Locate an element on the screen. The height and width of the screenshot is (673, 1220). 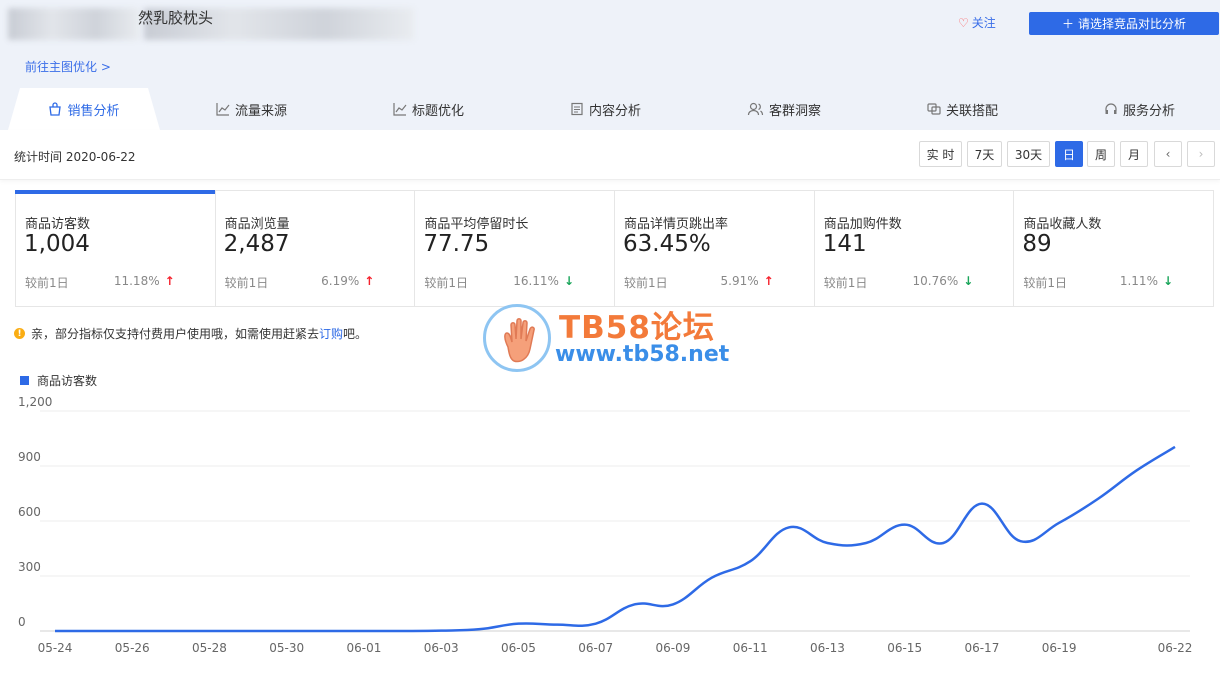
kpi-card-avg-stay: 商品平均停留时长 77.75 较前1日 16.11% ↓ is located at coordinates (515, 248).